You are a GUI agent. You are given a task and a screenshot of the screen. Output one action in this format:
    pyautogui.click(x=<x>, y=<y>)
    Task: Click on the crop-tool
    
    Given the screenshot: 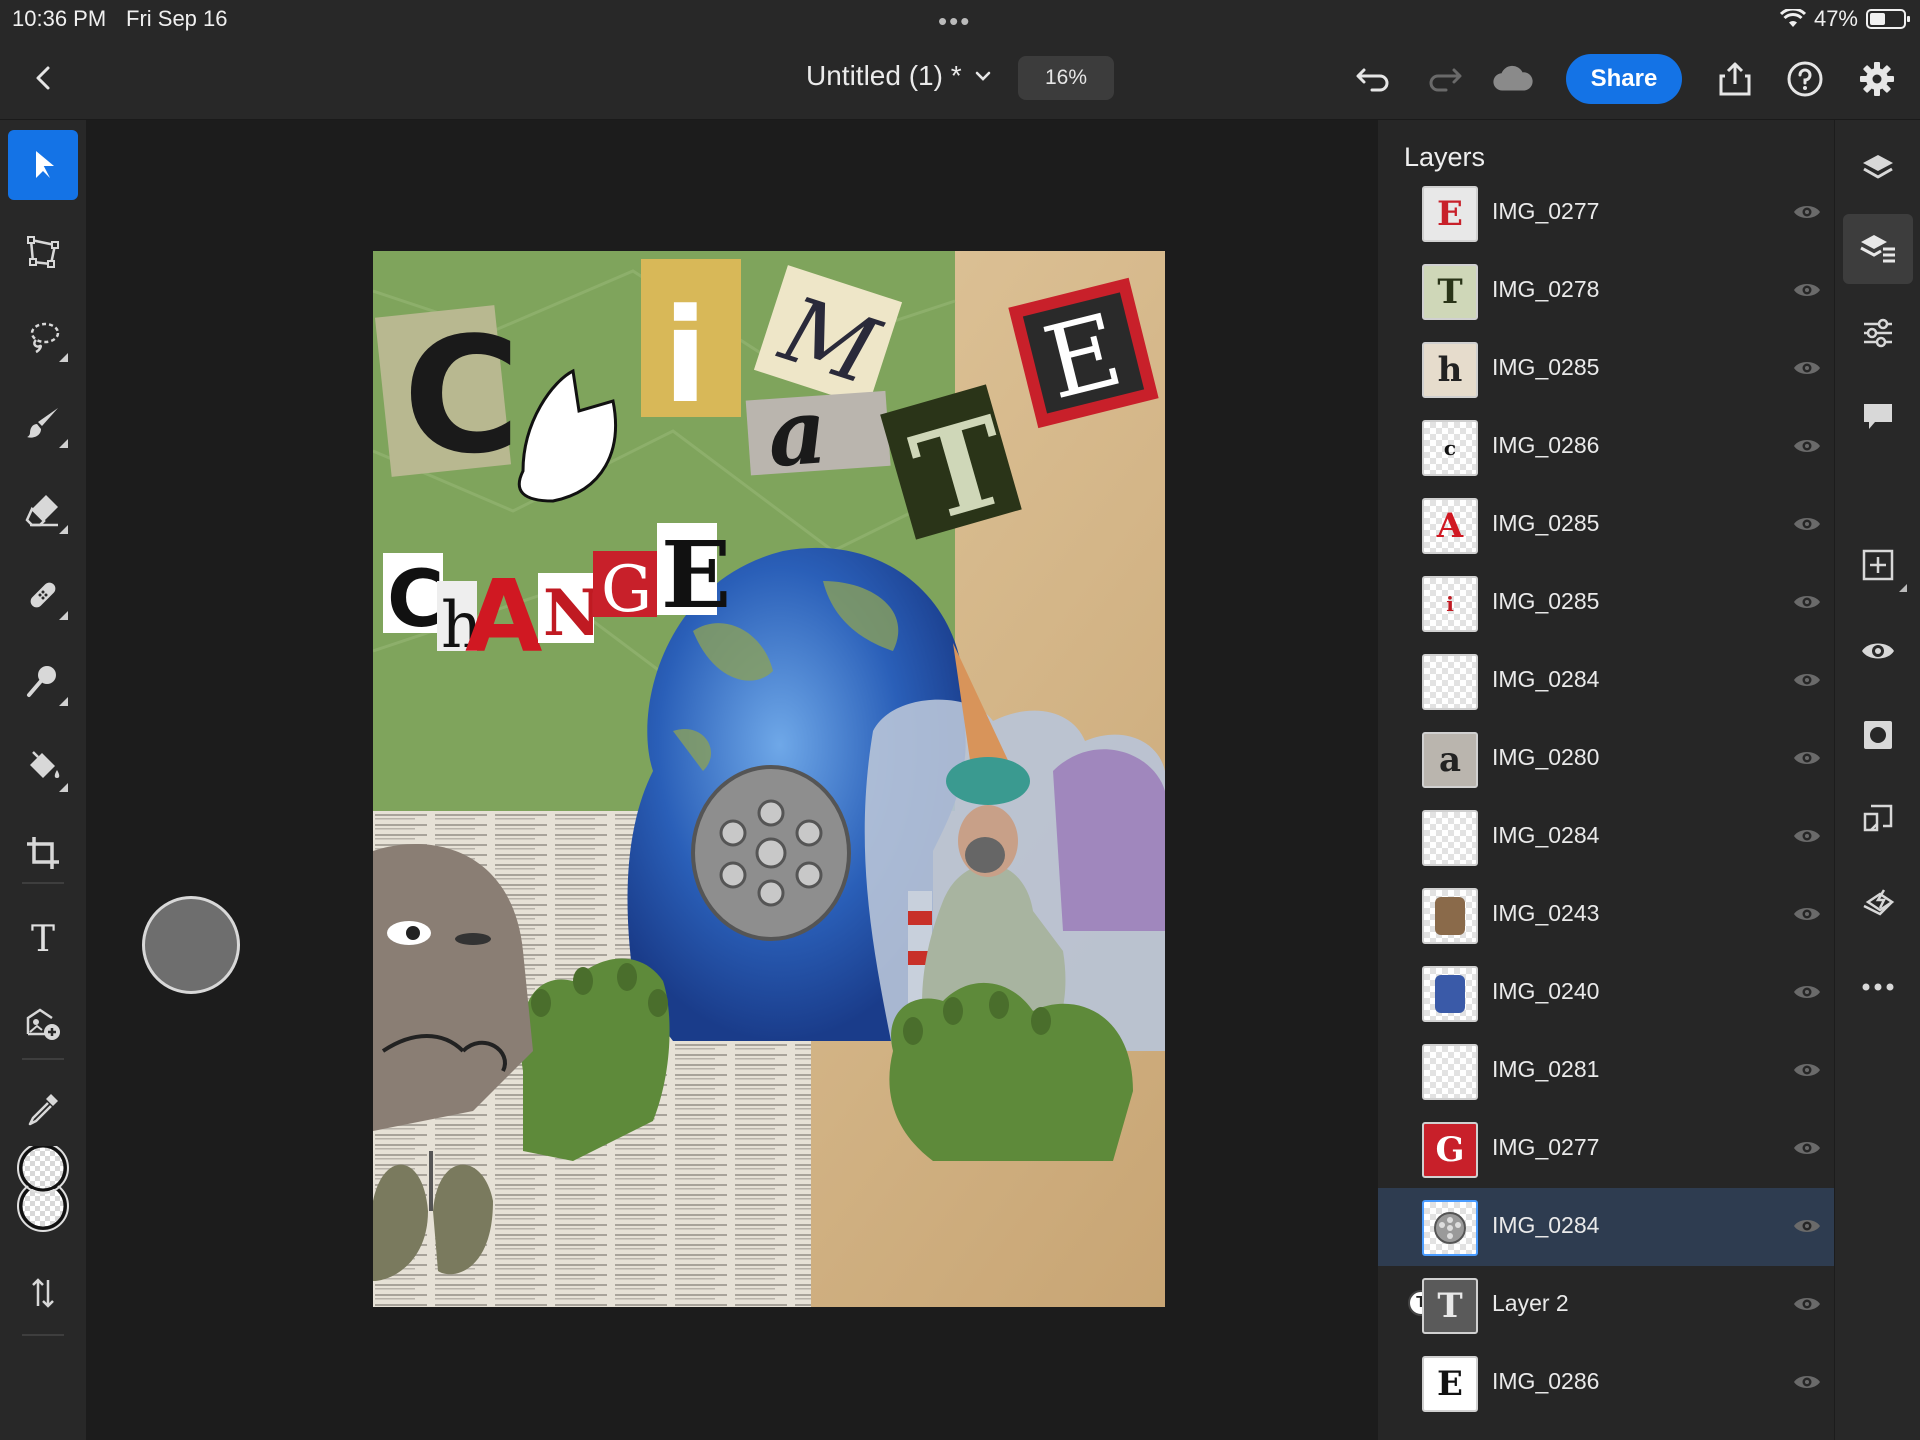 What is the action you would take?
    pyautogui.click(x=43, y=853)
    